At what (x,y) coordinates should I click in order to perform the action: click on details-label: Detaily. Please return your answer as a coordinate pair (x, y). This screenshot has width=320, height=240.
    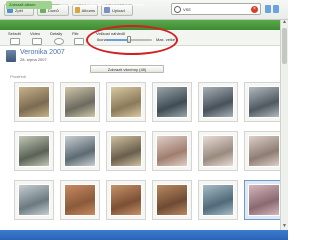
    Looking at the image, I should click on (56, 33).